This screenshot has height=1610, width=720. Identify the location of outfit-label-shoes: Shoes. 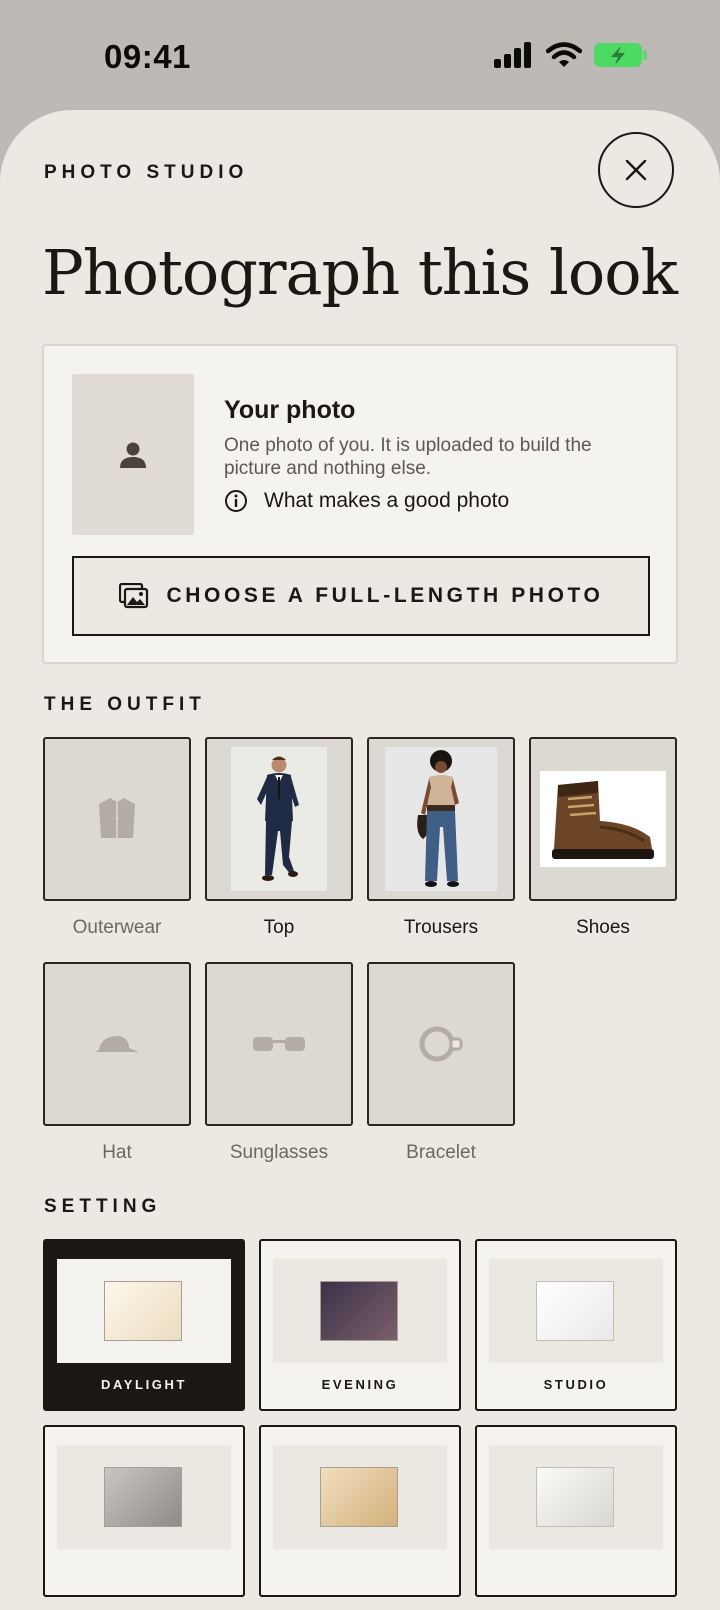
(603, 927).